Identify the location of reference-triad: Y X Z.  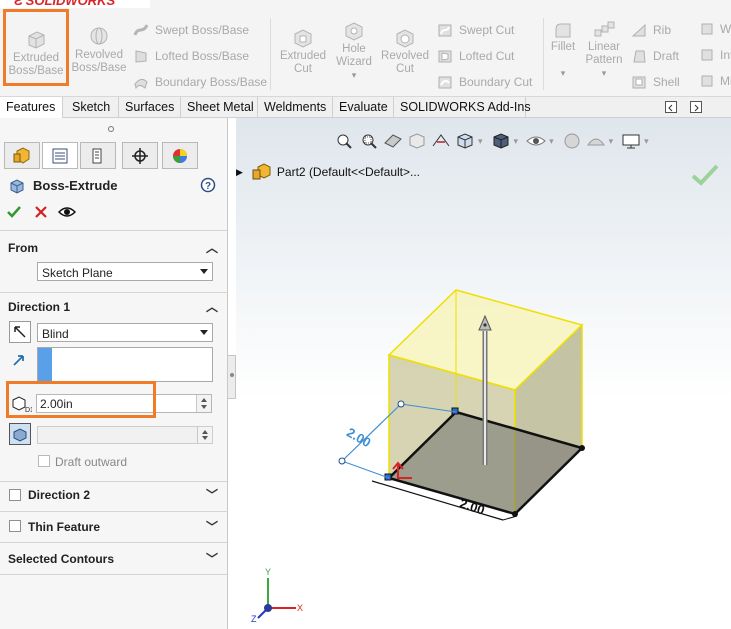
(277, 595).